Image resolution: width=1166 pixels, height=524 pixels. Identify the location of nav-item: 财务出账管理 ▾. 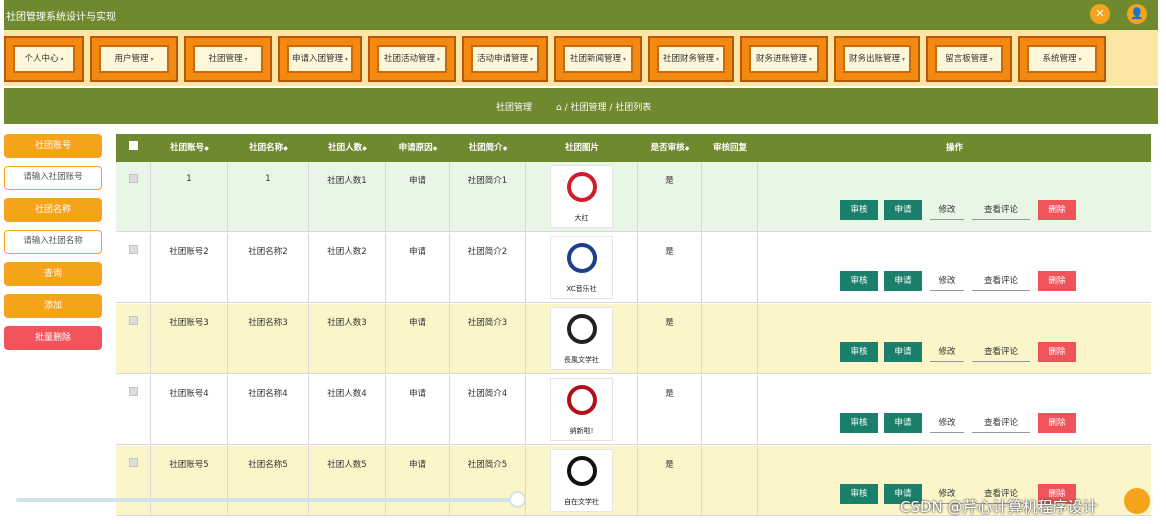
(877, 59).